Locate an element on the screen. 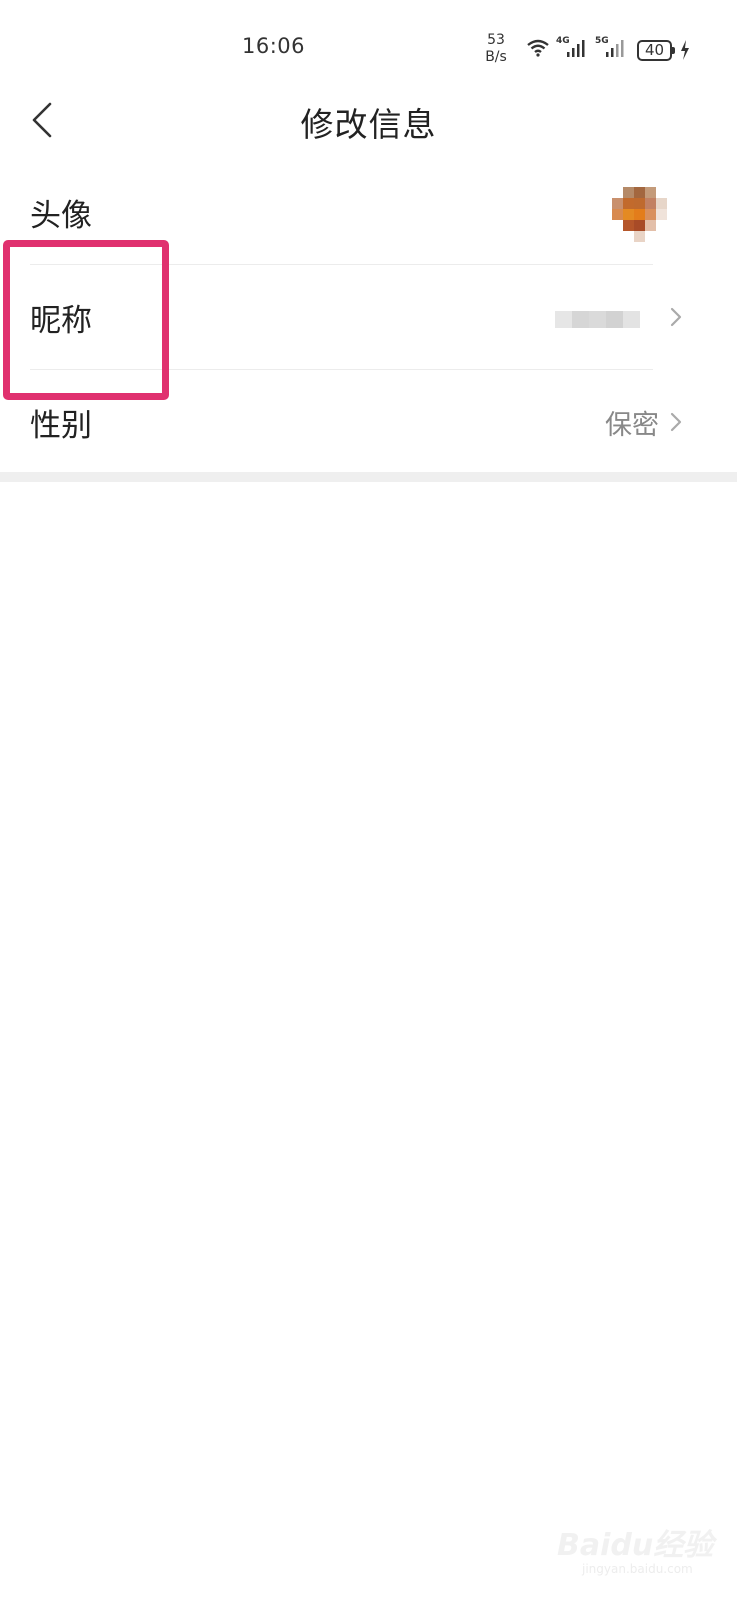 This screenshot has height=1600, width=737. nickname-row: 昵称 is located at coordinates (368, 317).